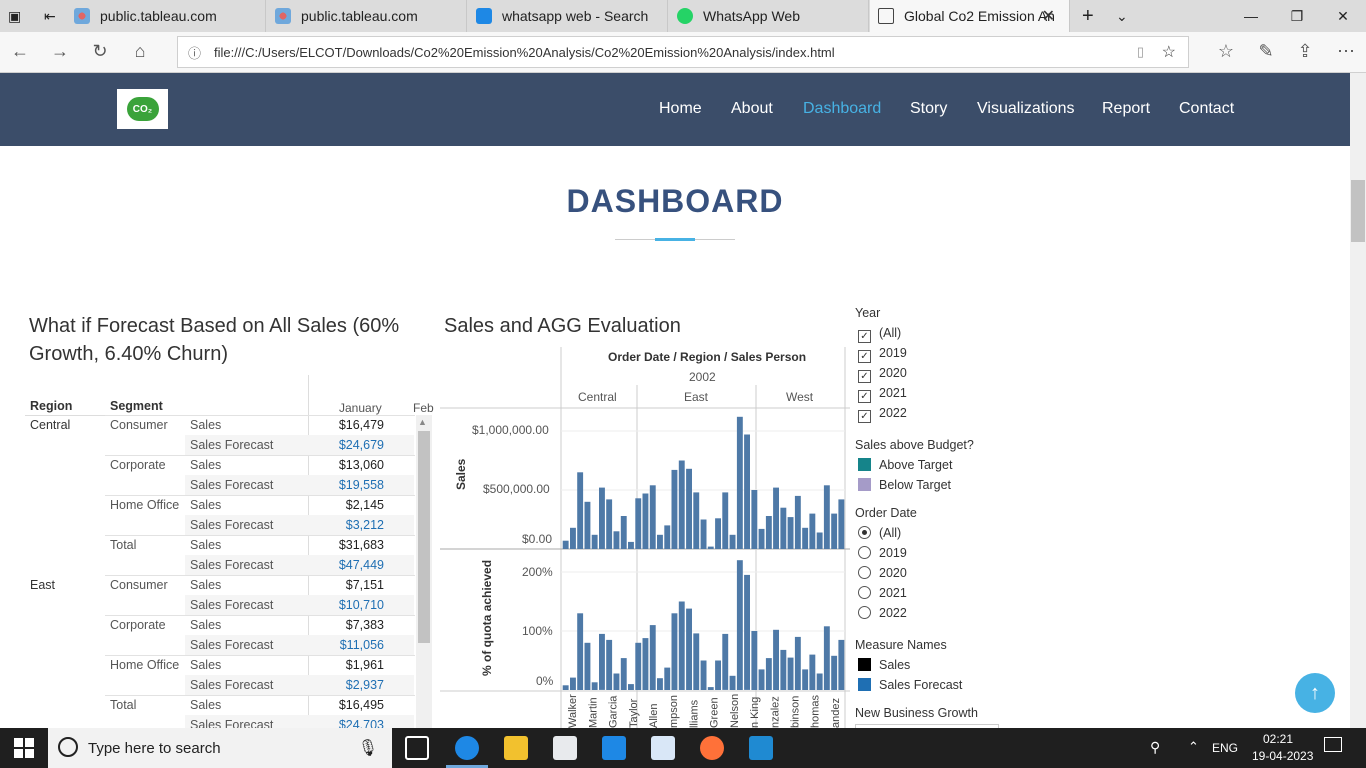  Describe the element at coordinates (761, 748) in the screenshot. I see `vscode-icon` at that location.